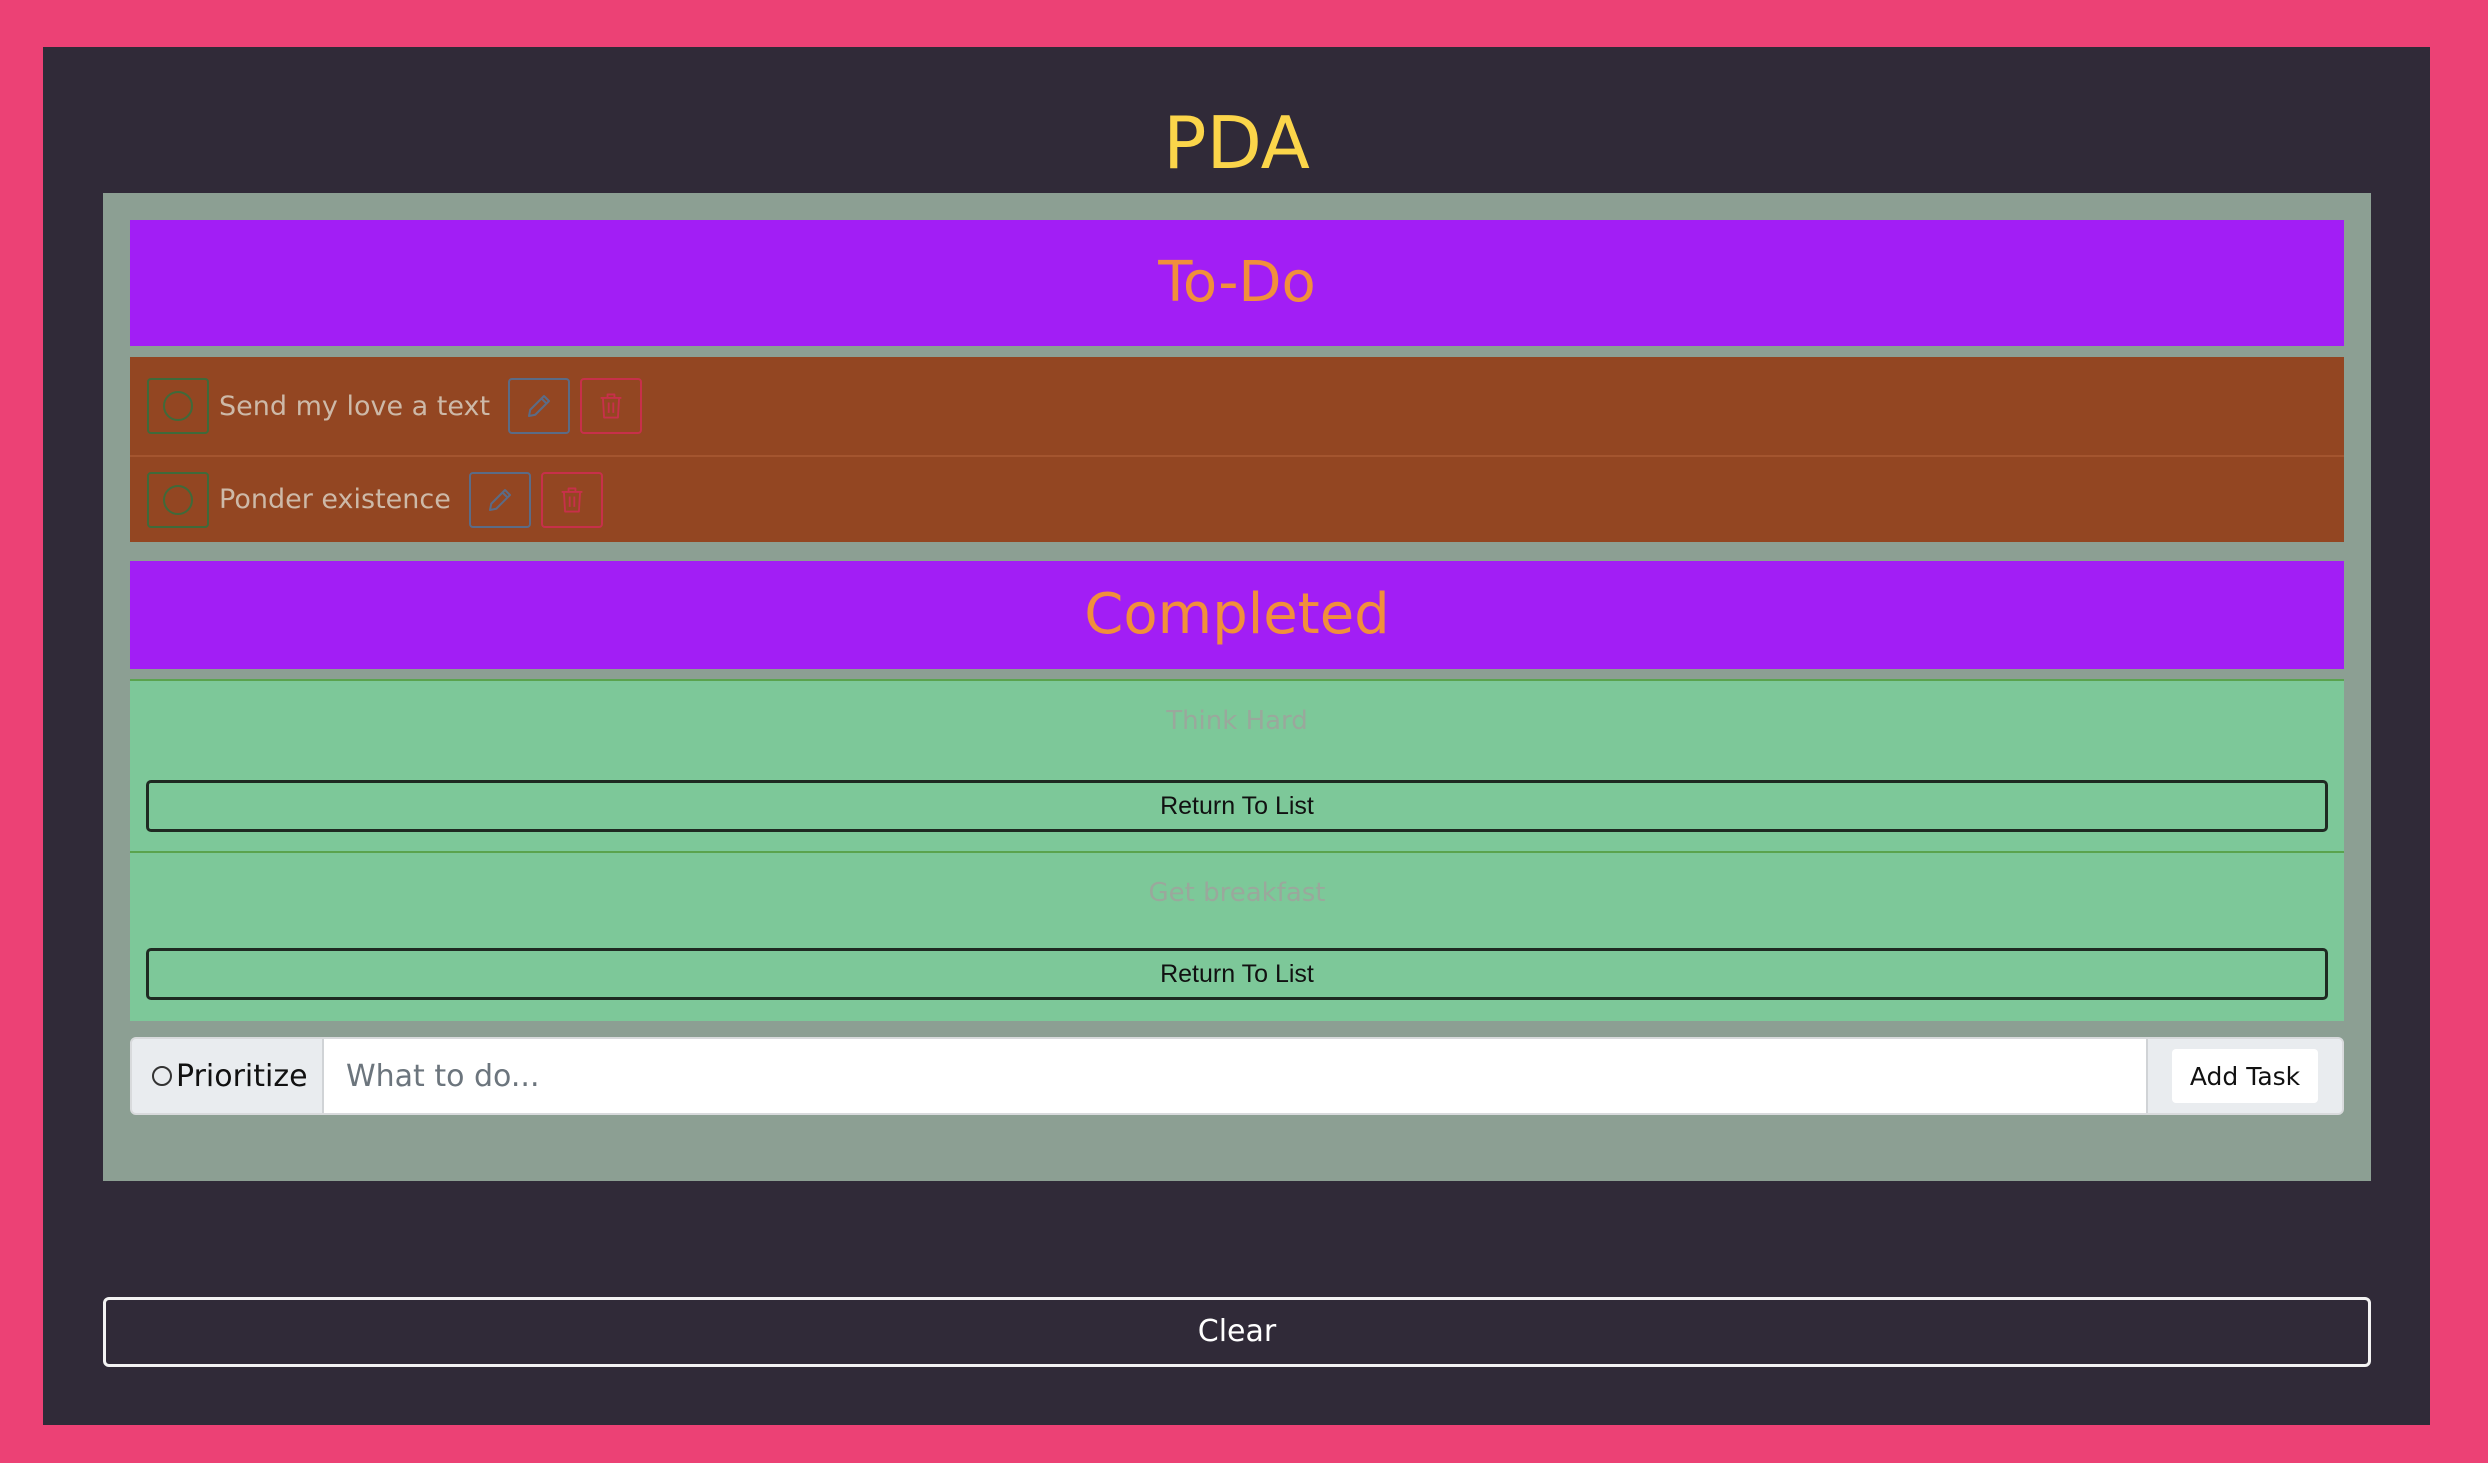 Image resolution: width=2488 pixels, height=1463 pixels. I want to click on completed-item-text: Think Hard, so click(1237, 721).